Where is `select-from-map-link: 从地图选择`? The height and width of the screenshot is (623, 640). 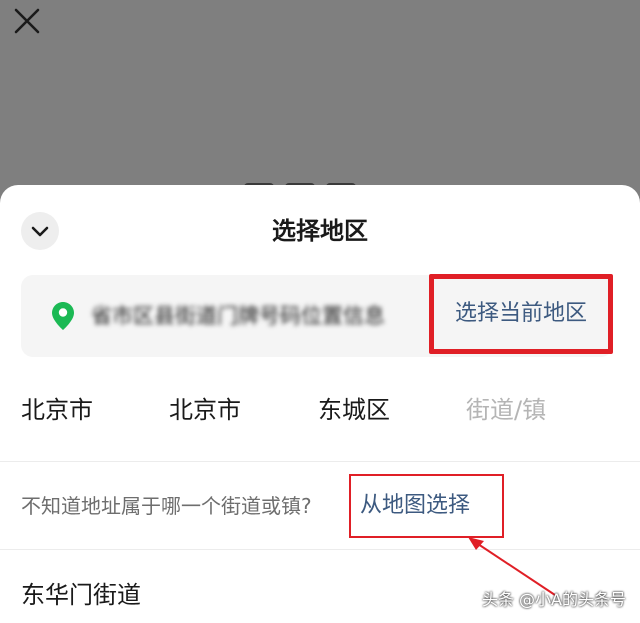
select-from-map-link: 从地图选择 is located at coordinates (415, 506).